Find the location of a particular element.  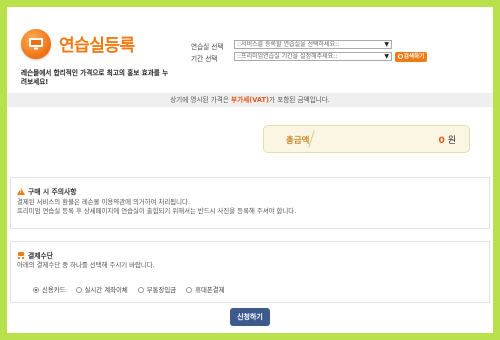

vat-notice: 상기에 명시된 가격은 부가세(VAT)가 포함된 금액입니다. is located at coordinates (250, 100).